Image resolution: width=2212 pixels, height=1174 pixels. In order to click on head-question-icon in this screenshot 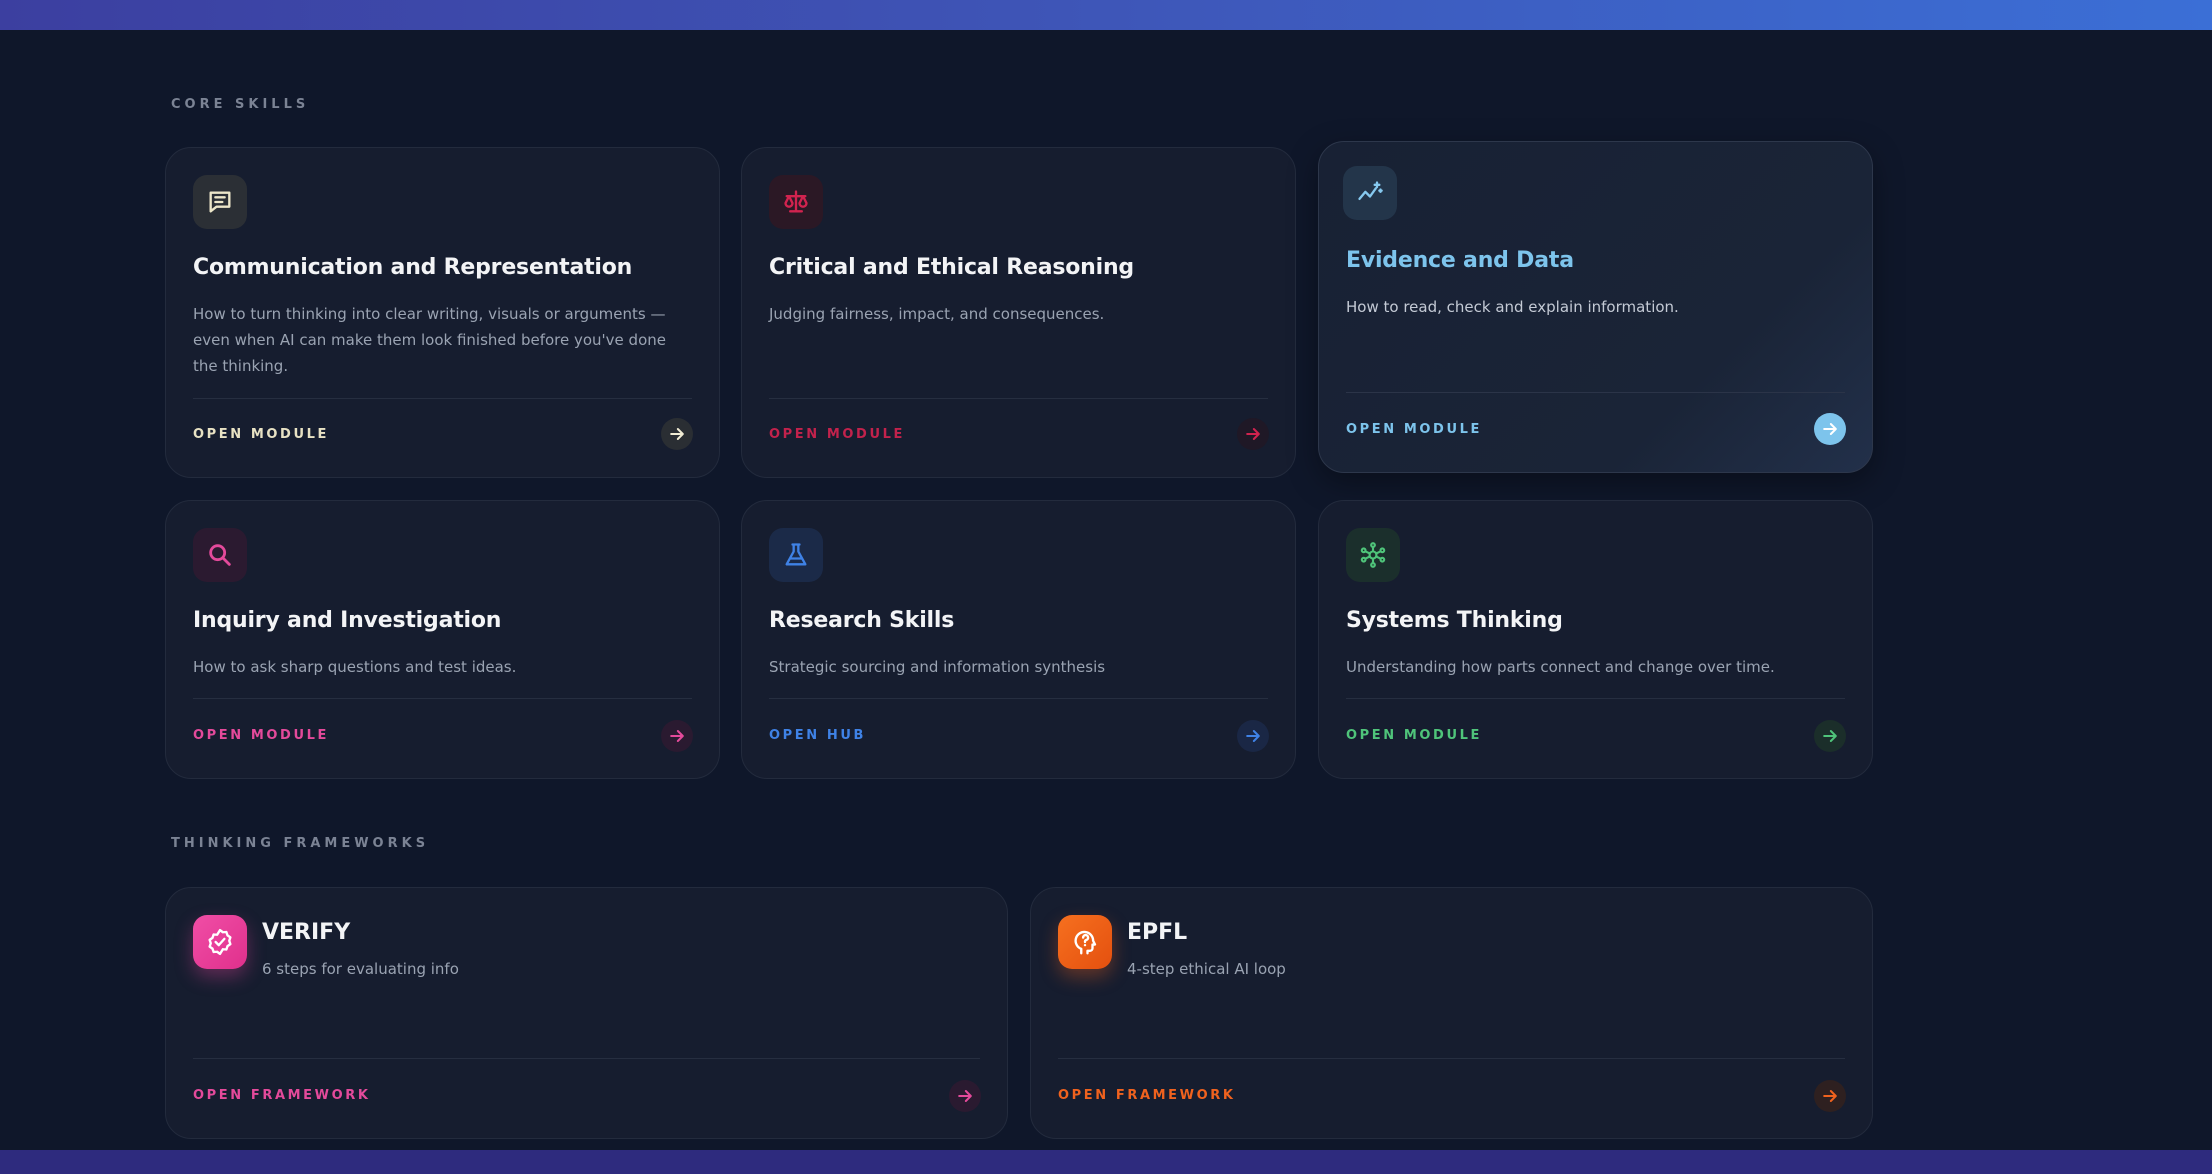, I will do `click(1085, 942)`.